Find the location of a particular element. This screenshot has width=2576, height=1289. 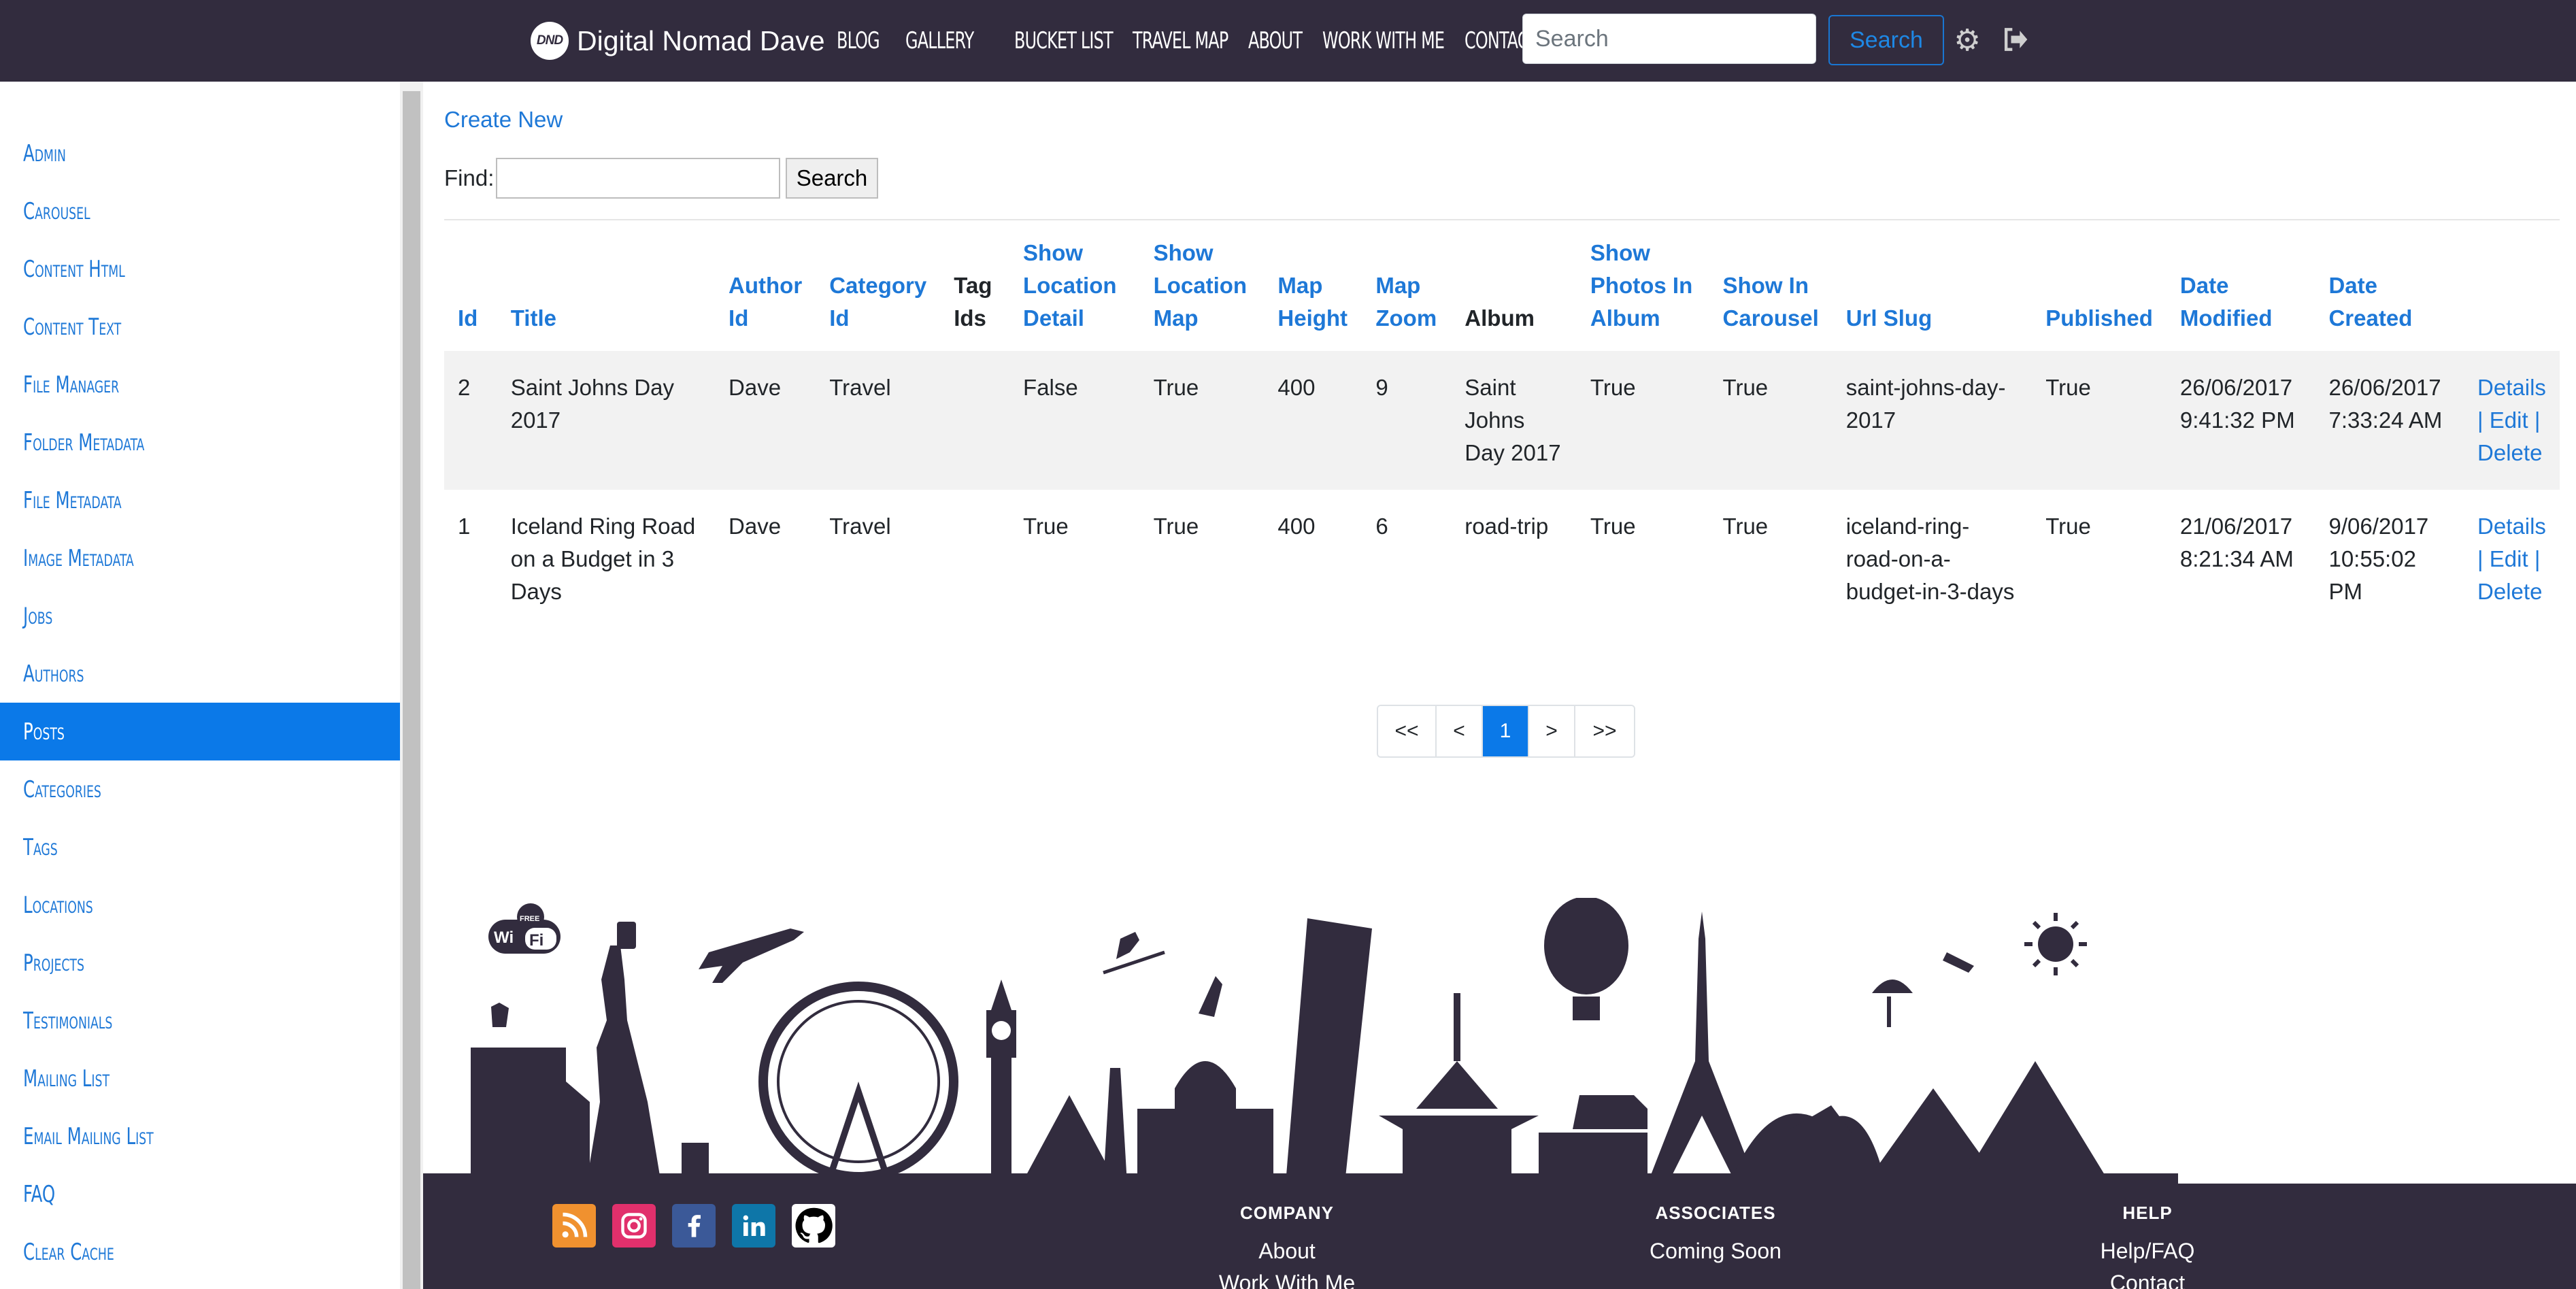

page-current-button: 1 is located at coordinates (1506, 731).